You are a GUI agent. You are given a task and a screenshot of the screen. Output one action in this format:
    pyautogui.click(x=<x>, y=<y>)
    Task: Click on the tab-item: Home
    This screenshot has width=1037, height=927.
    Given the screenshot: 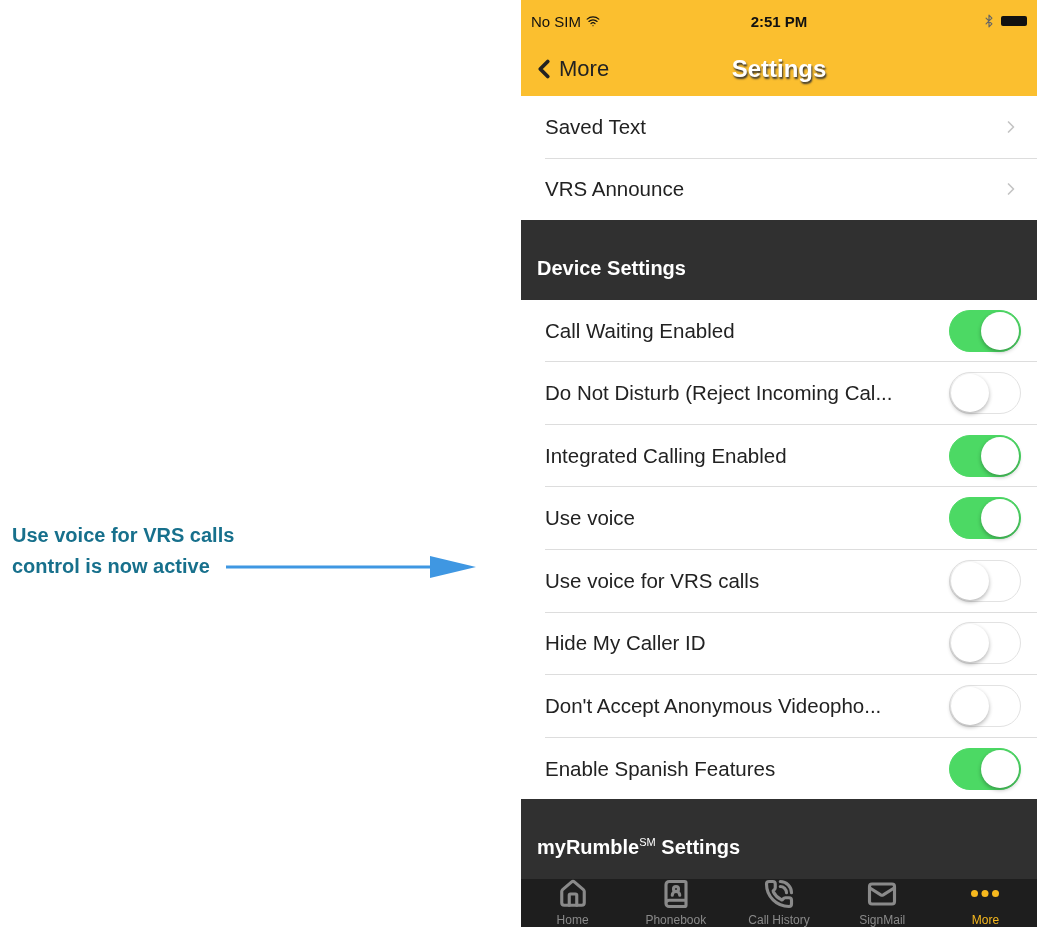 What is the action you would take?
    pyautogui.click(x=573, y=902)
    